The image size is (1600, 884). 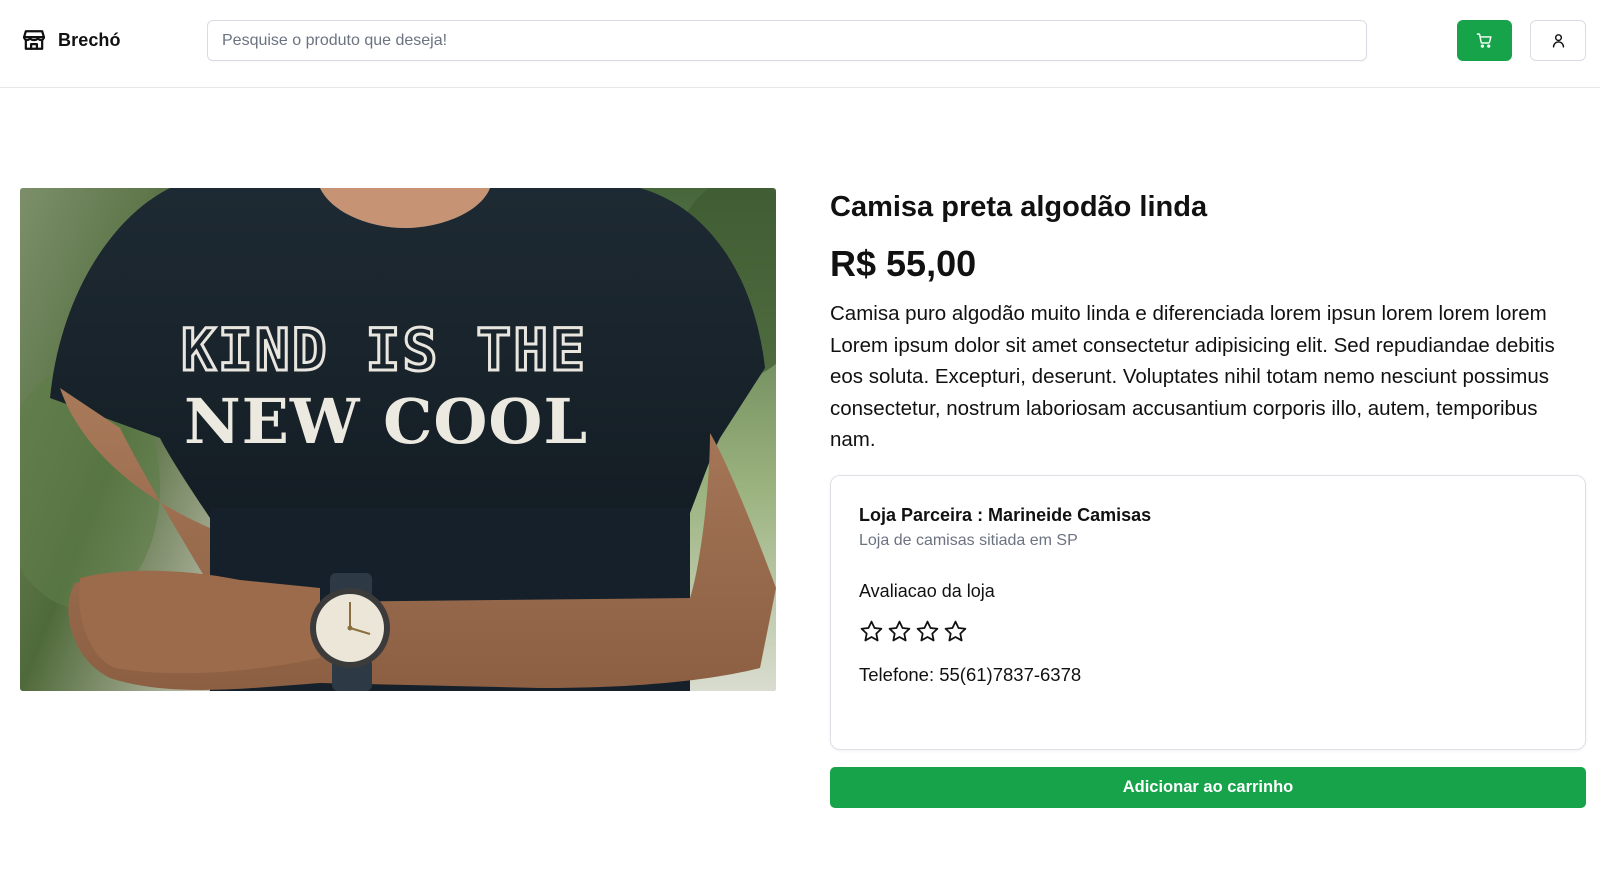 I want to click on store-icon, so click(x=34, y=40).